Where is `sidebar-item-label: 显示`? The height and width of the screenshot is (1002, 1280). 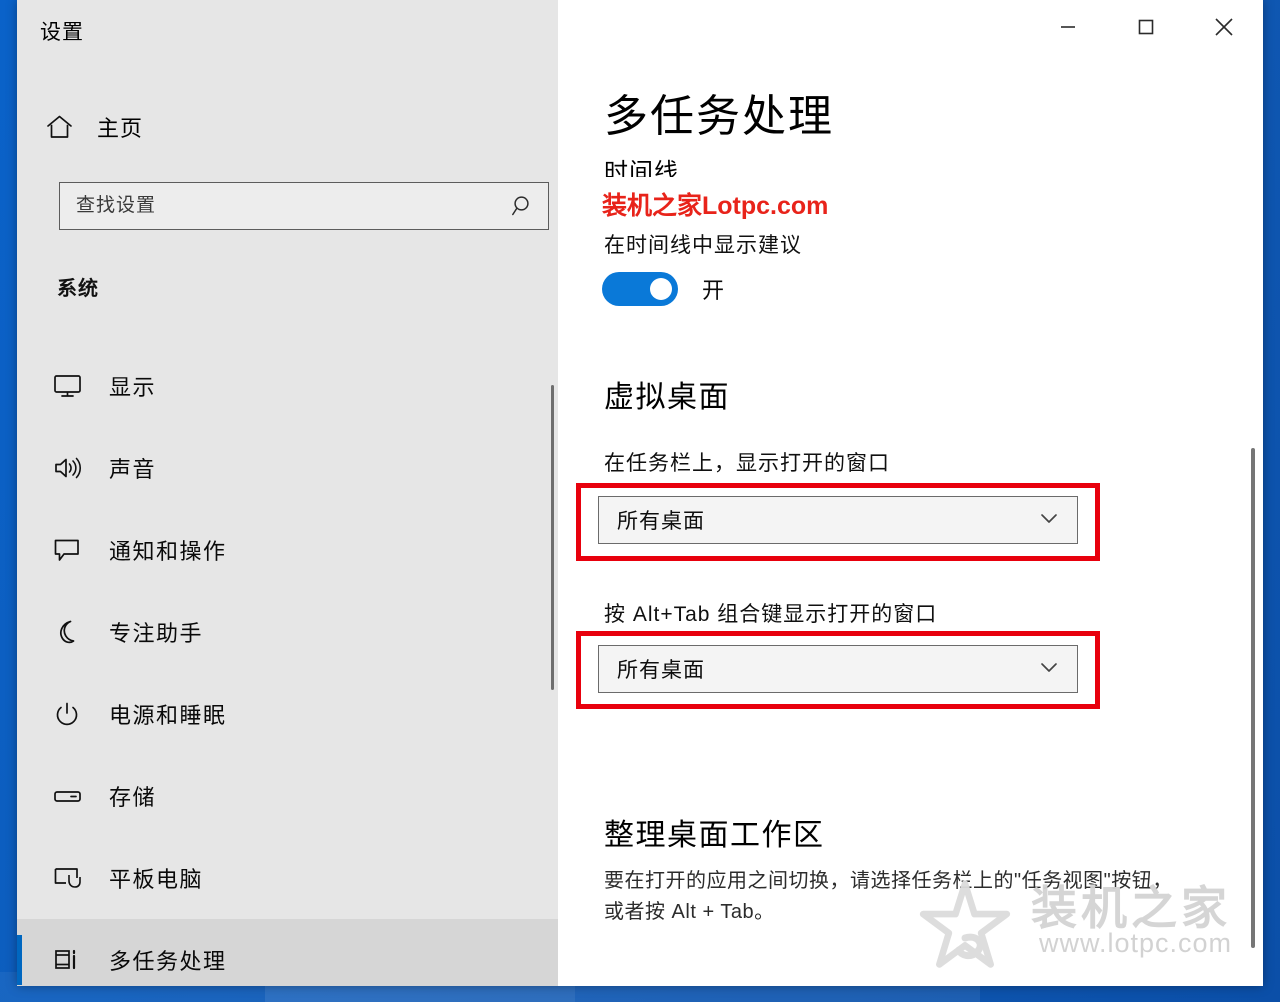
sidebar-item-label: 显示 is located at coordinates (133, 387).